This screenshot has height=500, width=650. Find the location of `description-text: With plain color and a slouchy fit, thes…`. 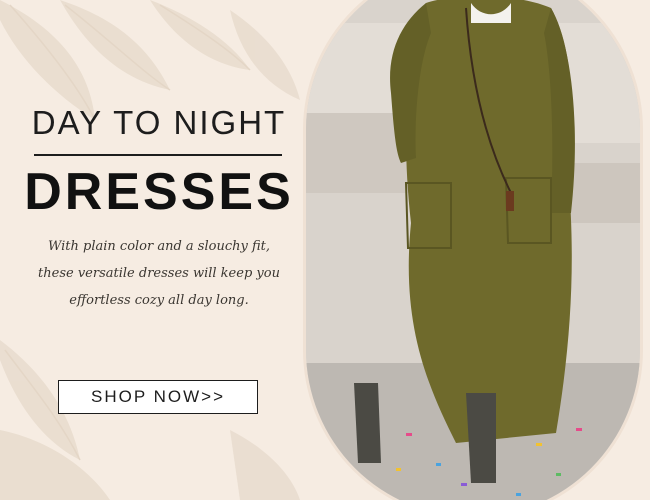

description-text: With plain color and a slouchy fit, thes… is located at coordinates (159, 273).